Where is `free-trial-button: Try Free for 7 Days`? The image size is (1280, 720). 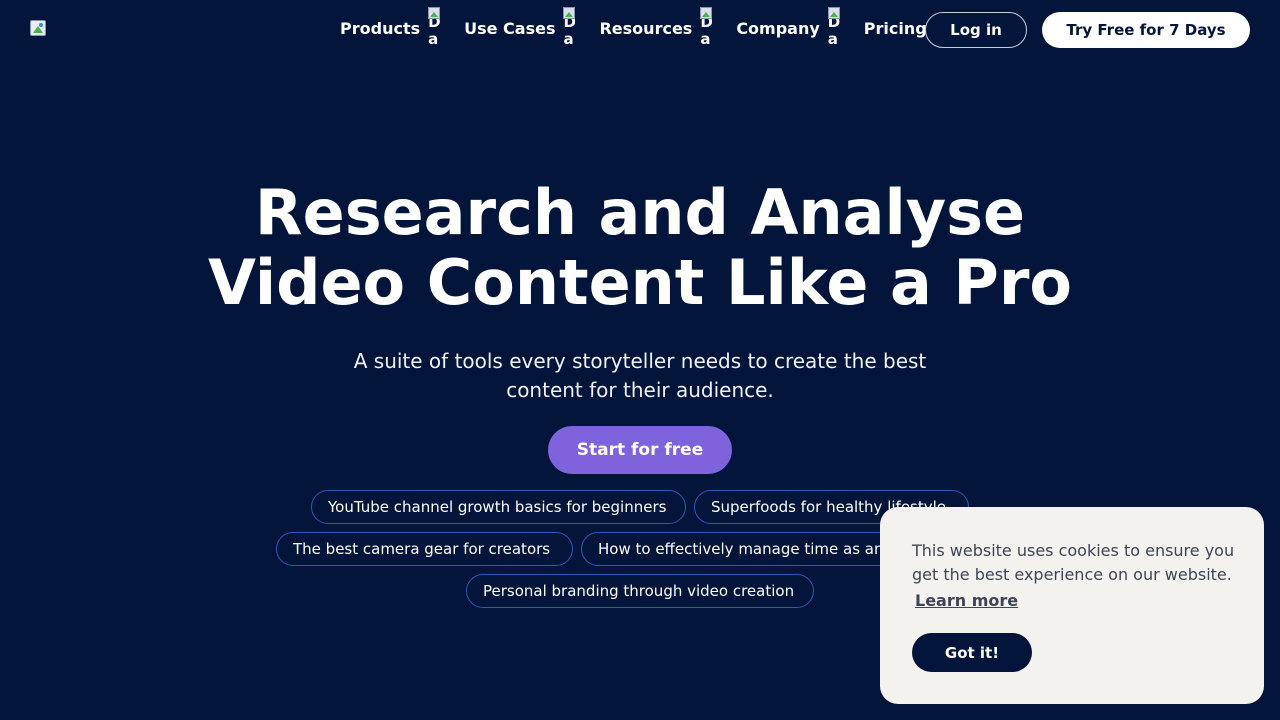
free-trial-button: Try Free for 7 Days is located at coordinates (1146, 30).